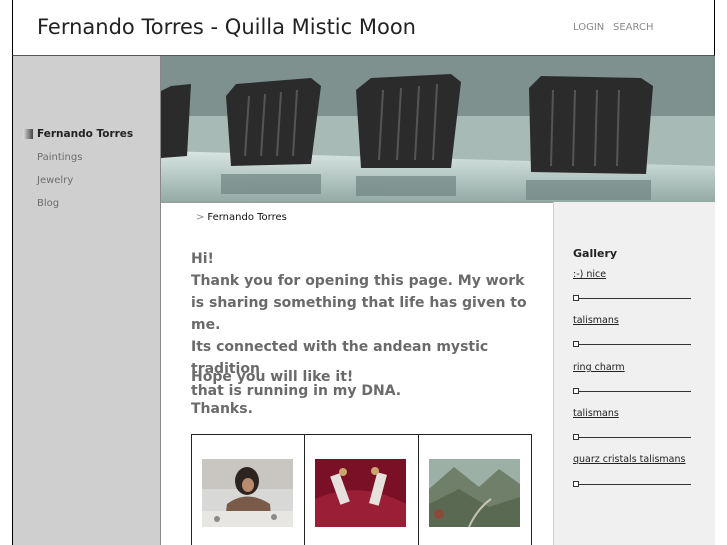  Describe the element at coordinates (226, 27) in the screenshot. I see `site-title: Fernando Torres - Quilla Mistic Moon` at that location.